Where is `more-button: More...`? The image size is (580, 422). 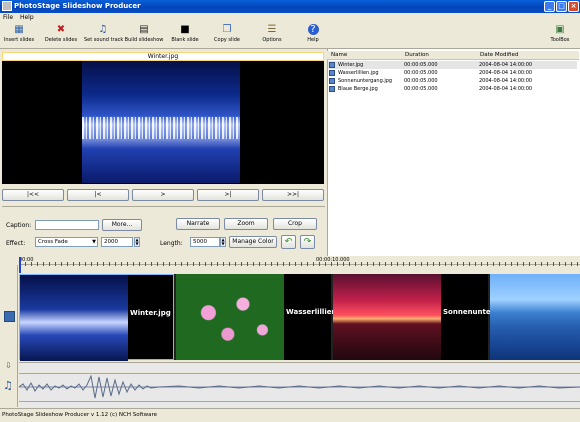 more-button: More... is located at coordinates (122, 225).